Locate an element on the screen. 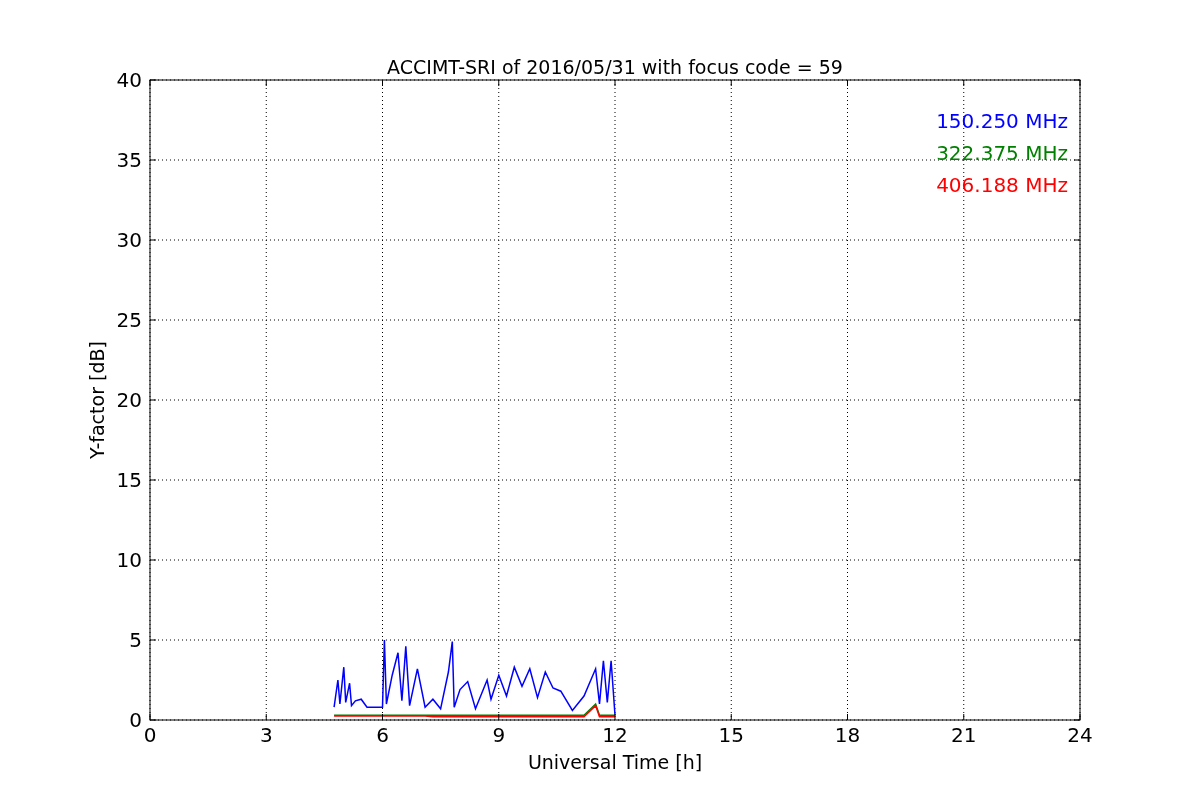 The width and height of the screenshot is (1200, 800). legend-label: 406.188 MHz is located at coordinates (1002, 185).